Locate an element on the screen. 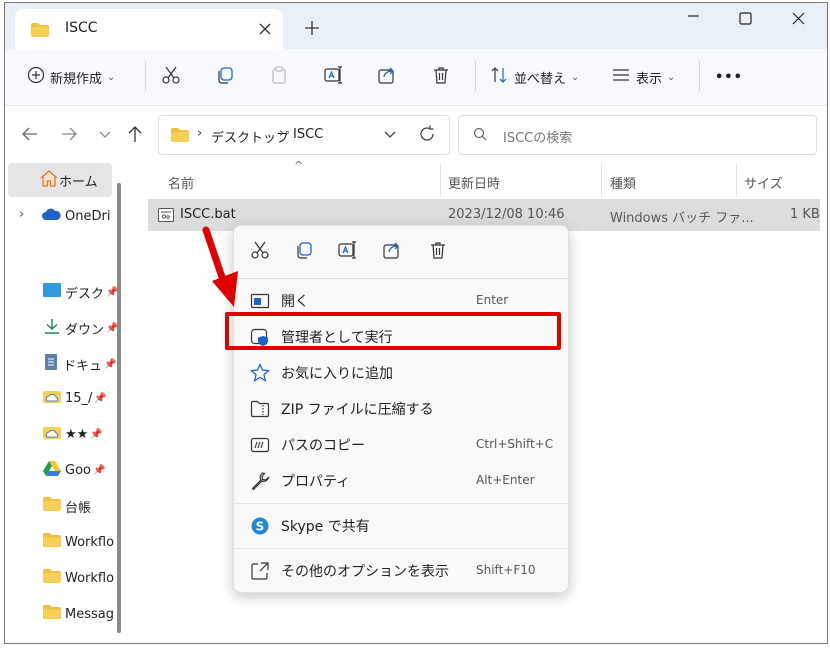 This screenshot has width=830, height=649. paste-button is located at coordinates (279, 77).